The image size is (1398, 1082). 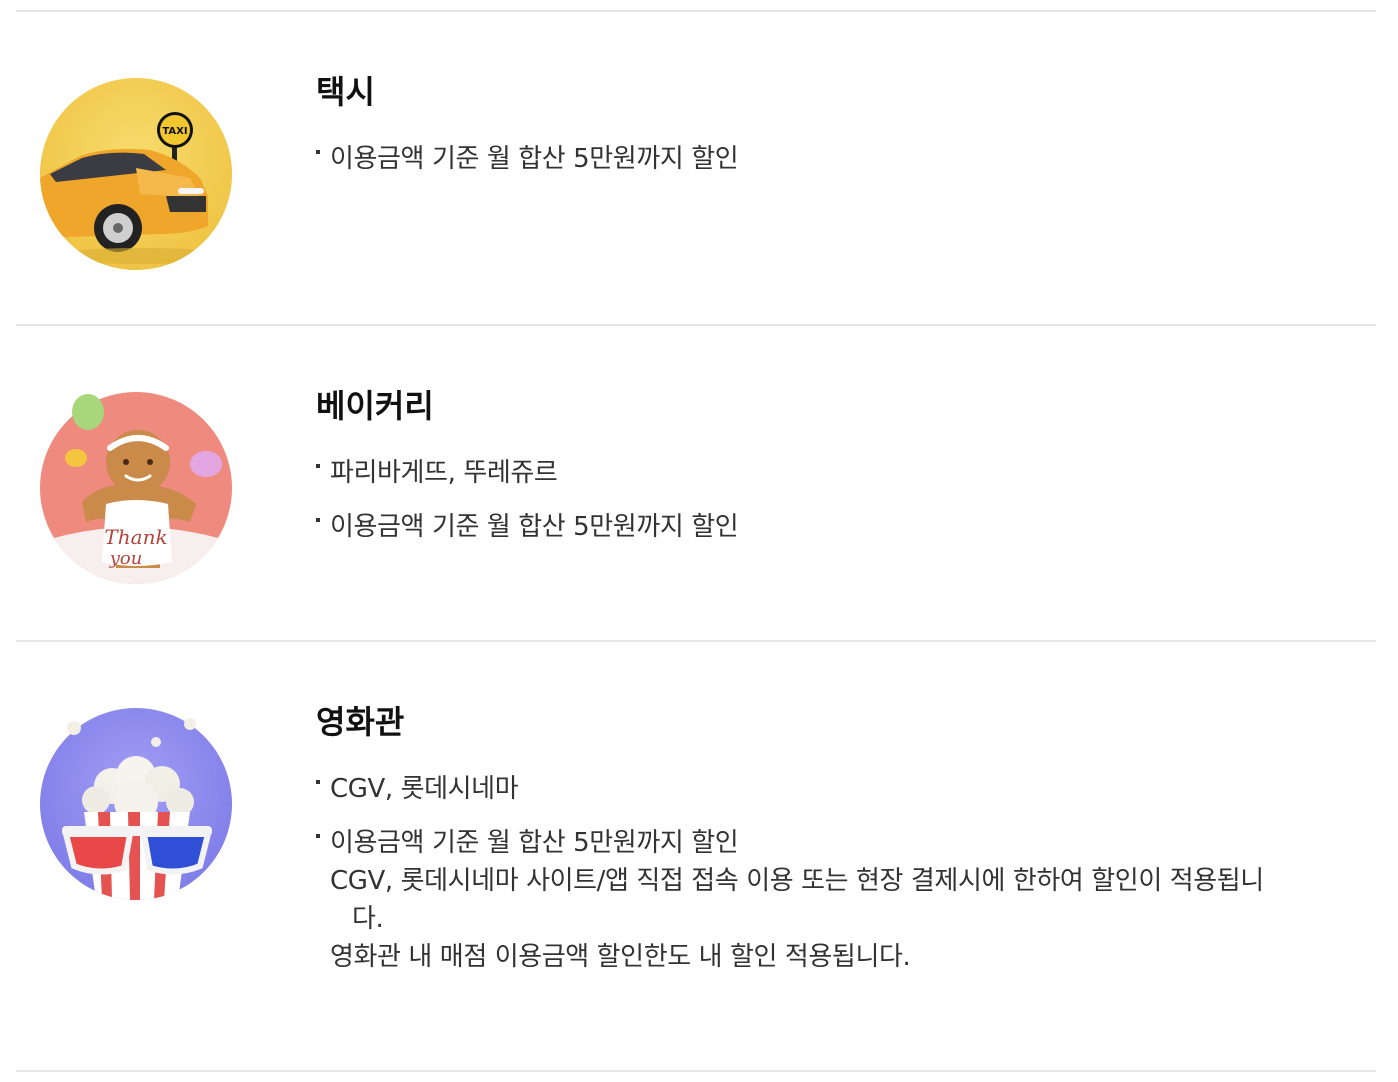 What do you see at coordinates (846, 473) in the screenshot?
I see `benefit-item: 파리바게뜨, 뚜레쥬르` at bounding box center [846, 473].